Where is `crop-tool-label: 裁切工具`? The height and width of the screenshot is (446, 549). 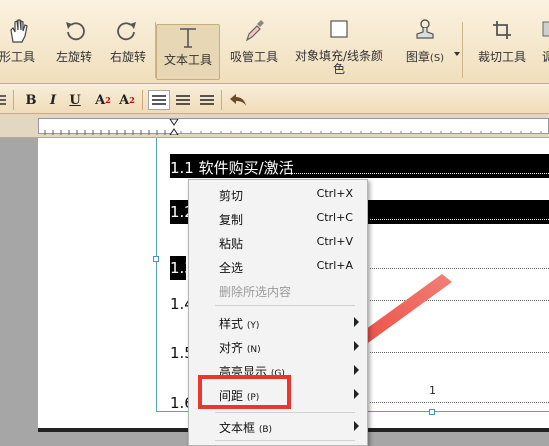
crop-tool-label: 裁切工具 is located at coordinates (501, 57).